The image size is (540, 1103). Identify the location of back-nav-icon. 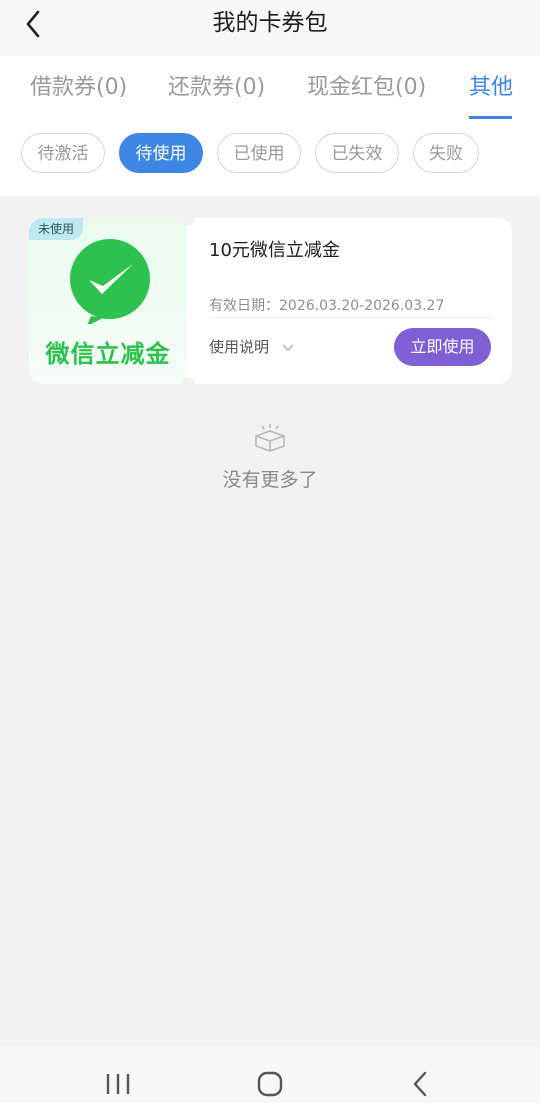
(420, 1074).